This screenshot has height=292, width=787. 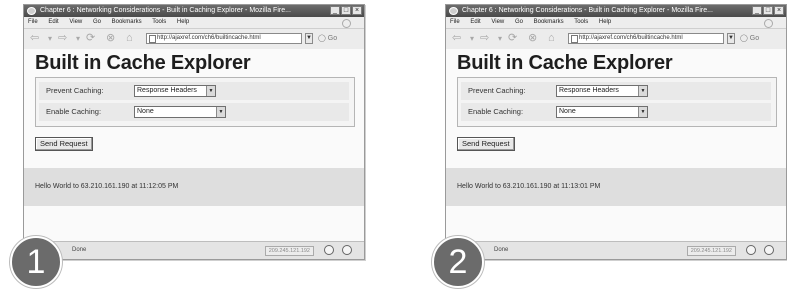 What do you see at coordinates (458, 262) in the screenshot?
I see `step-number-badge: 2` at bounding box center [458, 262].